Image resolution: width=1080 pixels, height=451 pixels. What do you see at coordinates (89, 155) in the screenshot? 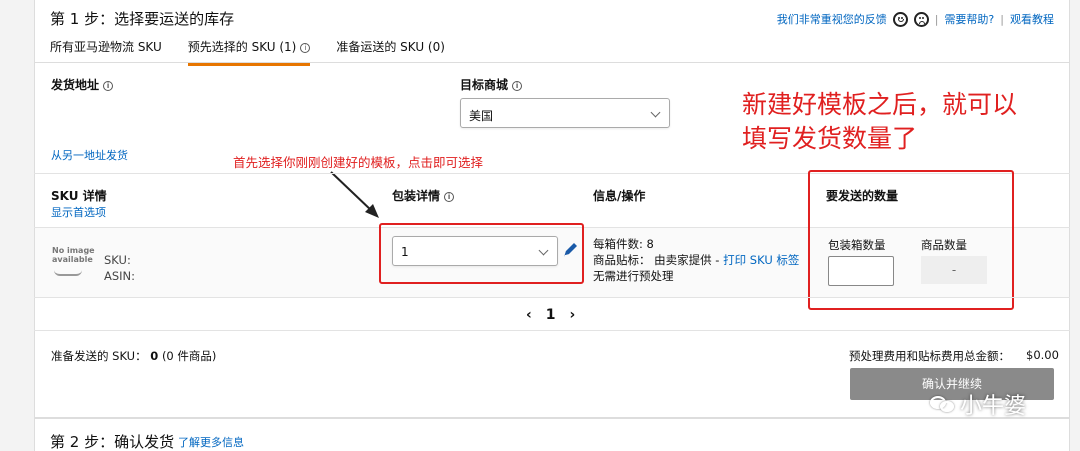
I see `ship-from-other-link: 从另一地址发货` at bounding box center [89, 155].